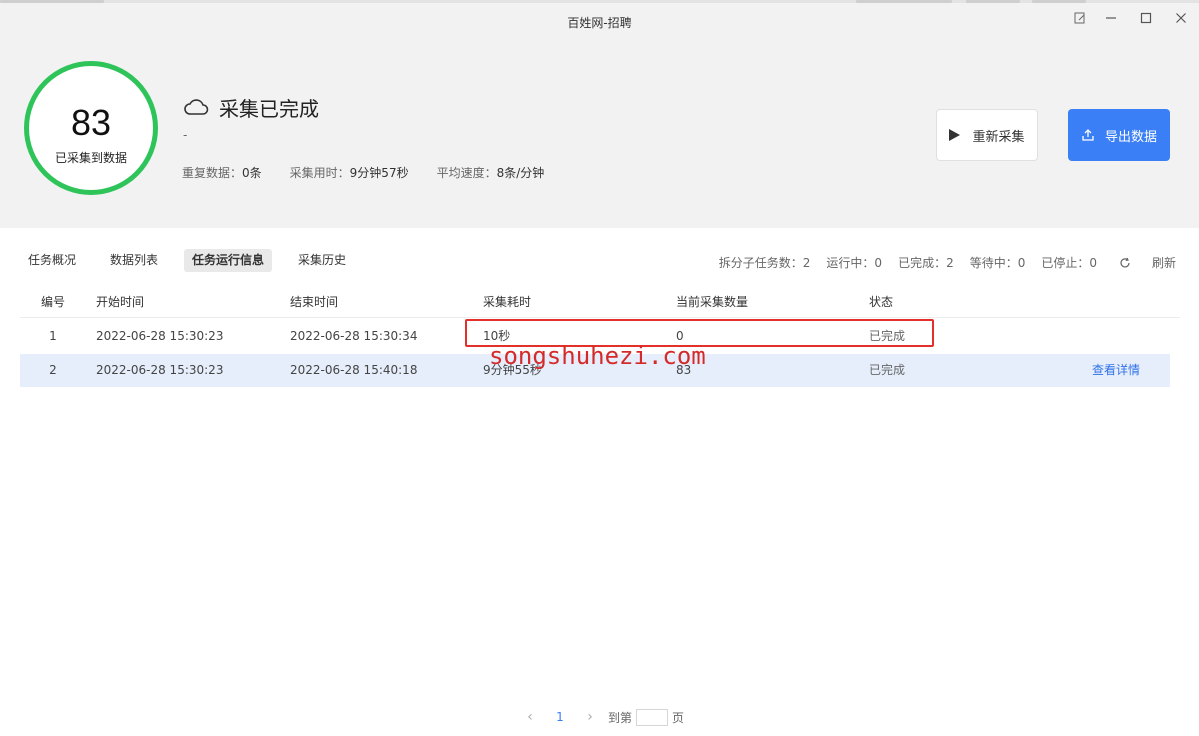  I want to click on collected-count-label: 已采集到数据, so click(90, 158).